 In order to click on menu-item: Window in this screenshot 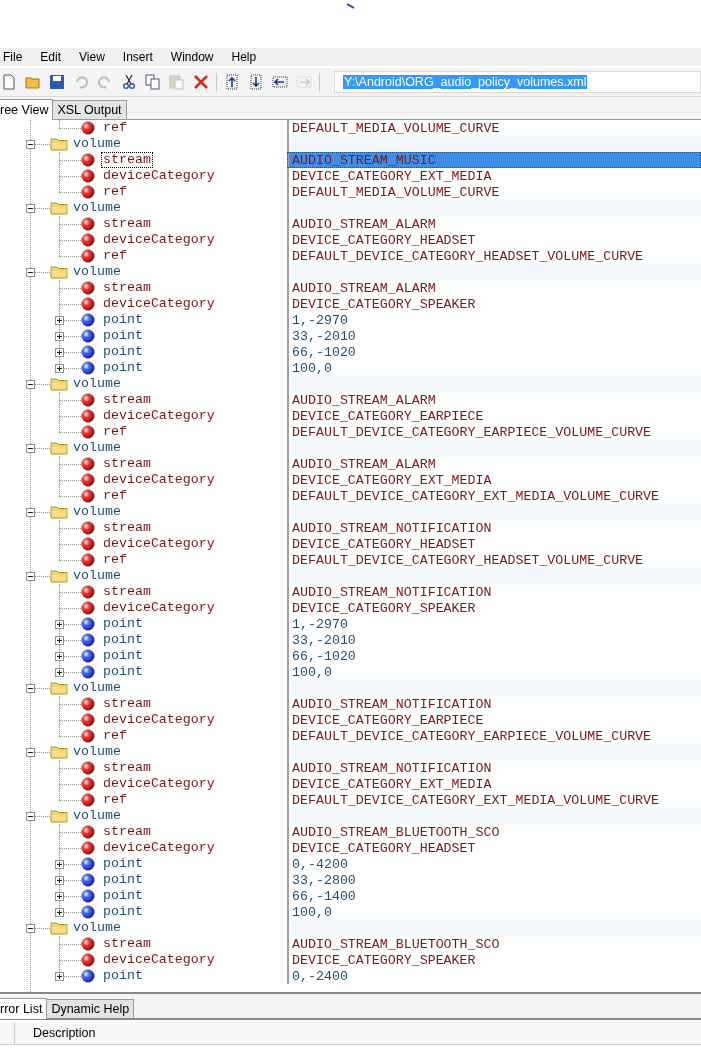, I will do `click(195, 57)`.